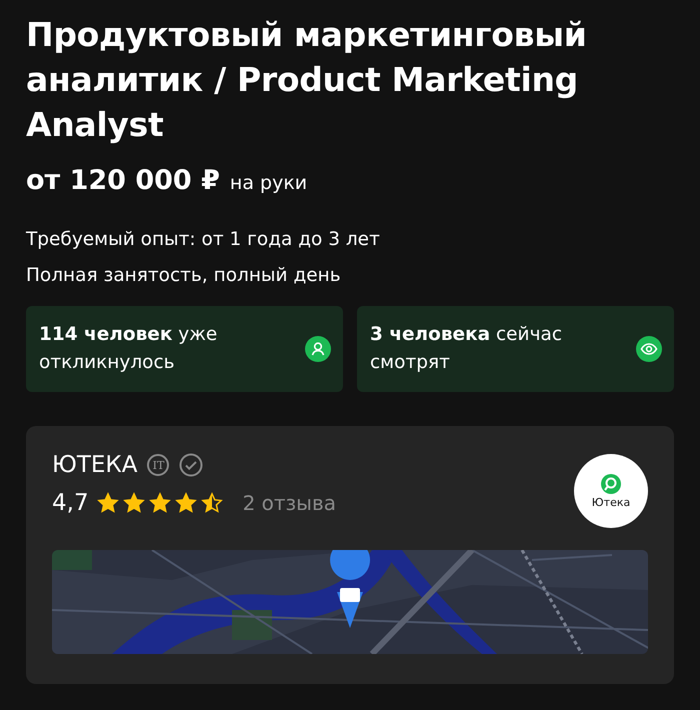 This screenshot has height=710, width=700. I want to click on person-icon, so click(318, 349).